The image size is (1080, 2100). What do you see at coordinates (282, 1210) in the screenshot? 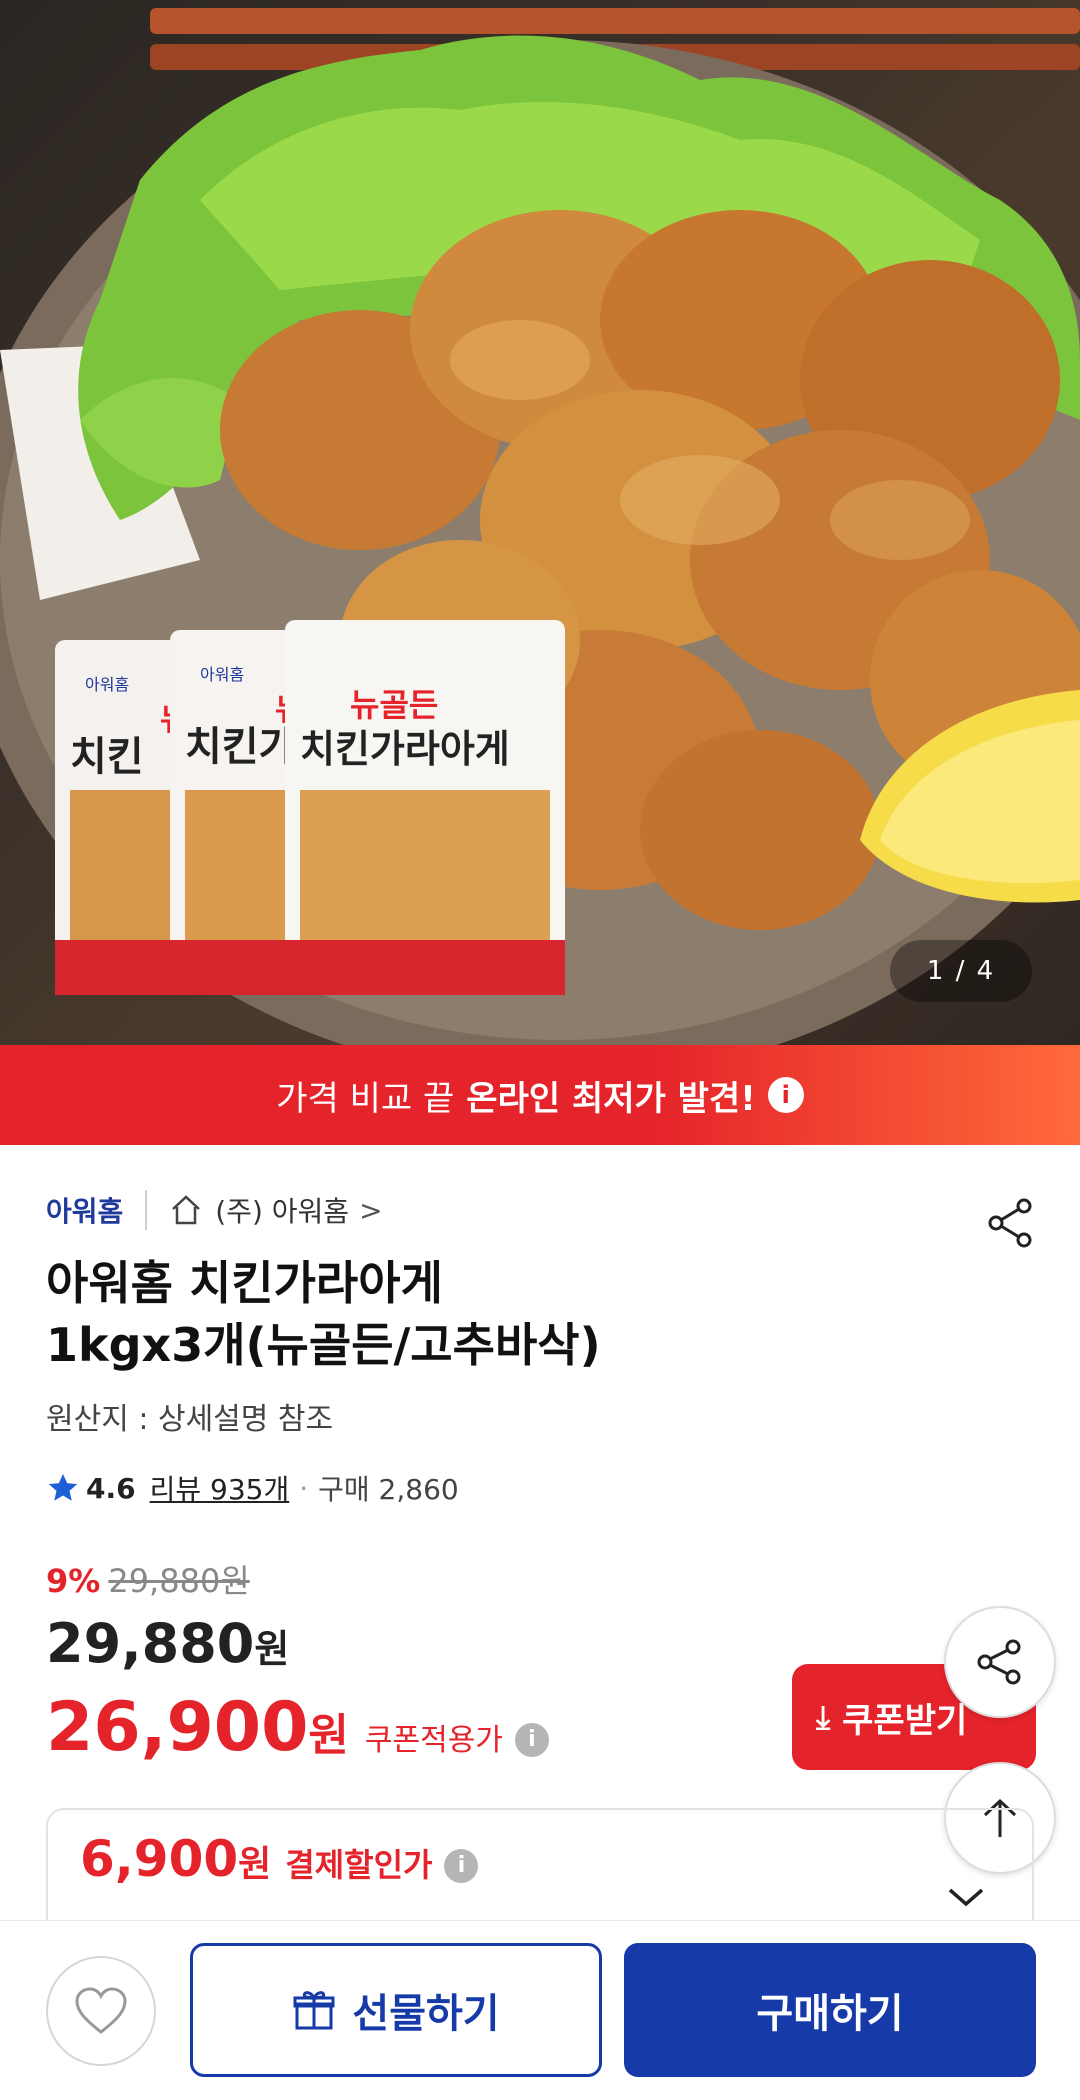
I see `store-link: (주) 아워홈` at bounding box center [282, 1210].